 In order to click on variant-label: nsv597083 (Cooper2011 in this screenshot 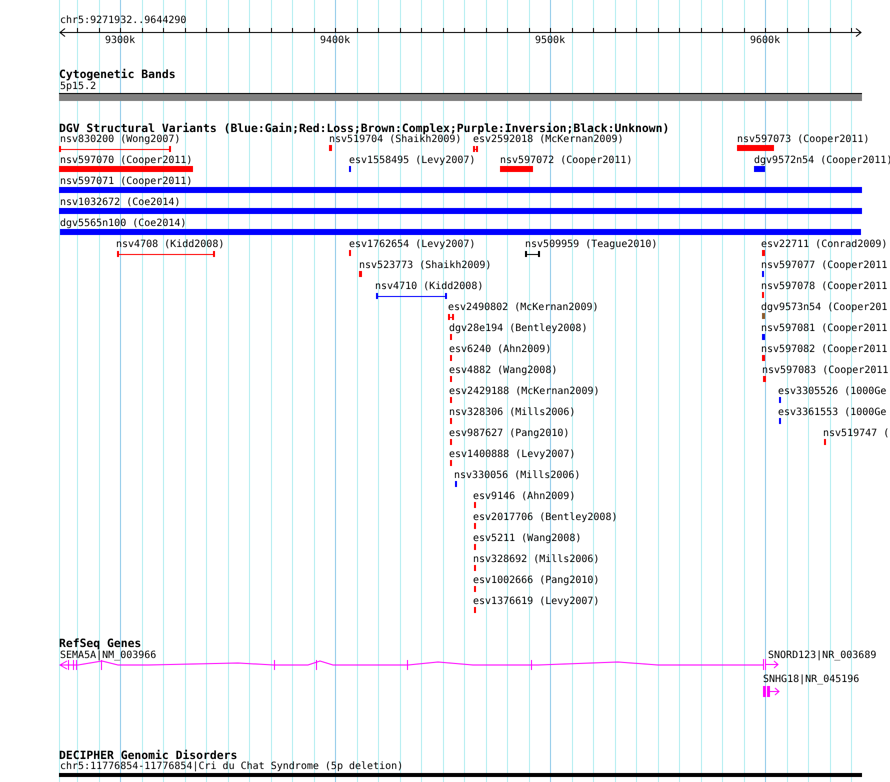, I will do `click(825, 371)`.